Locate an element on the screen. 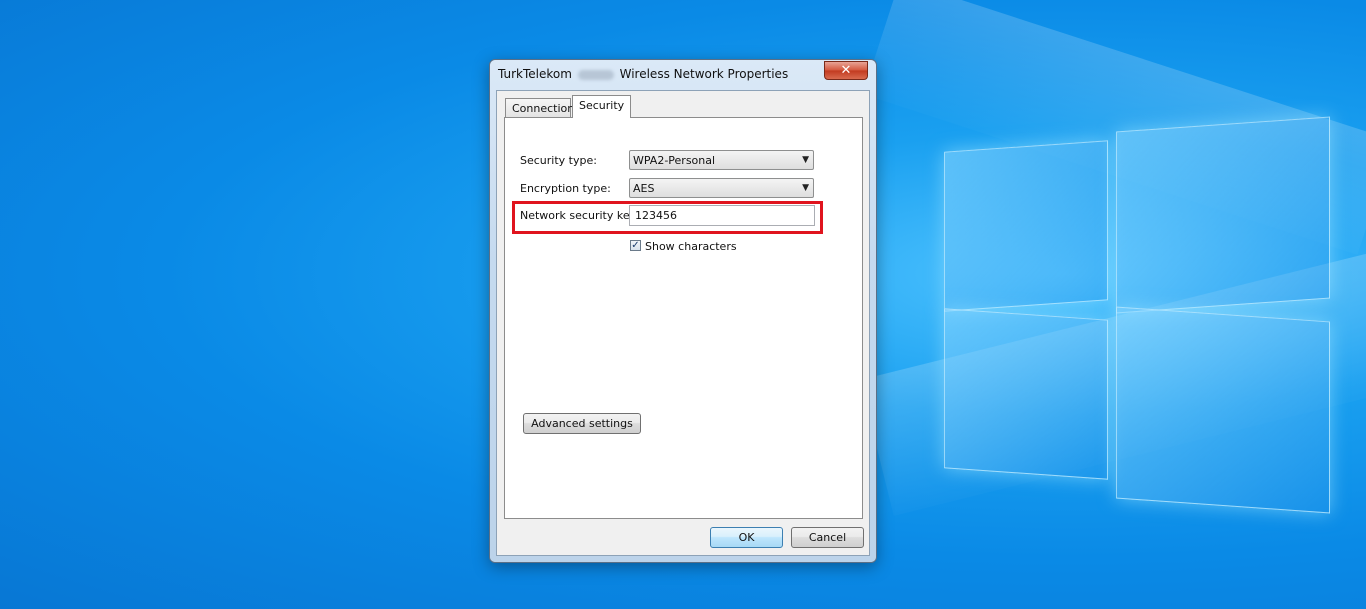  cancel-label: Cancel is located at coordinates (827, 537).